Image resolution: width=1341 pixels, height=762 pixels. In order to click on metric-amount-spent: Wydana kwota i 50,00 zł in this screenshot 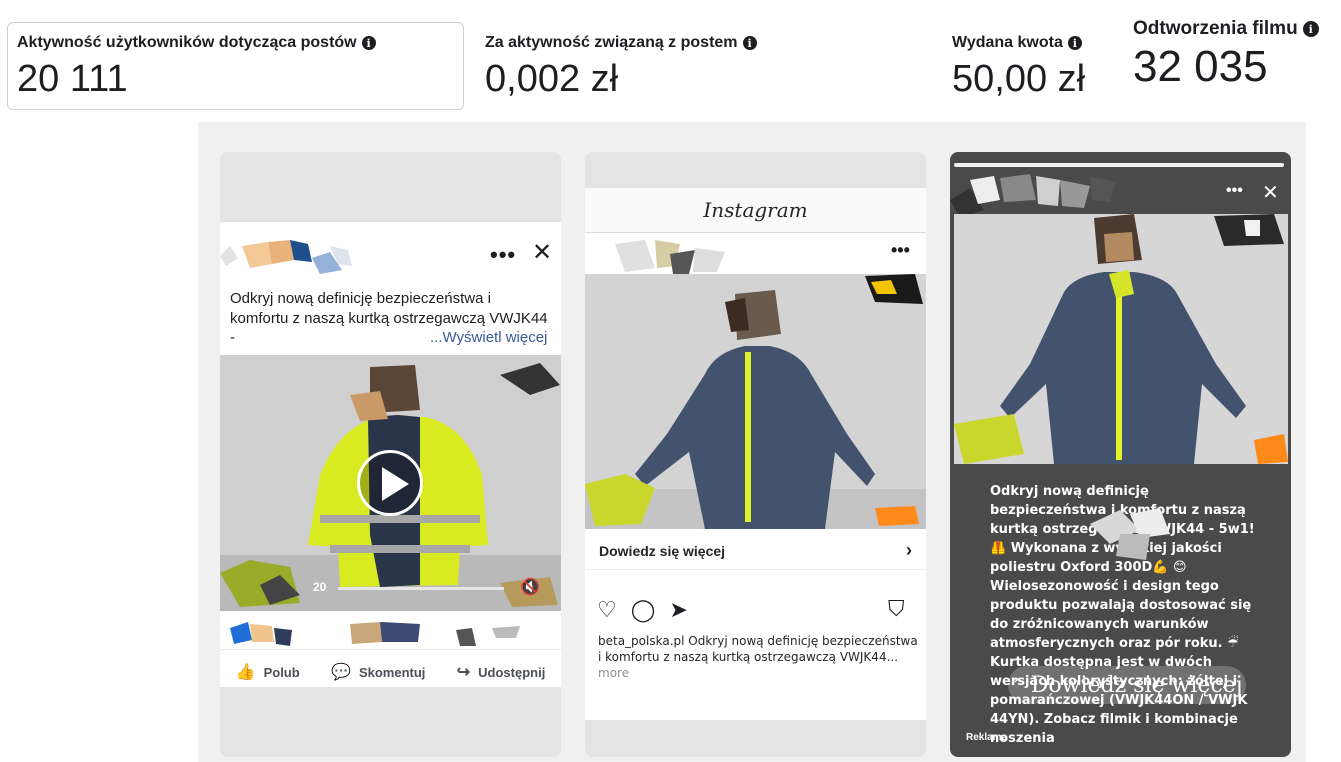, I will do `click(1018, 67)`.